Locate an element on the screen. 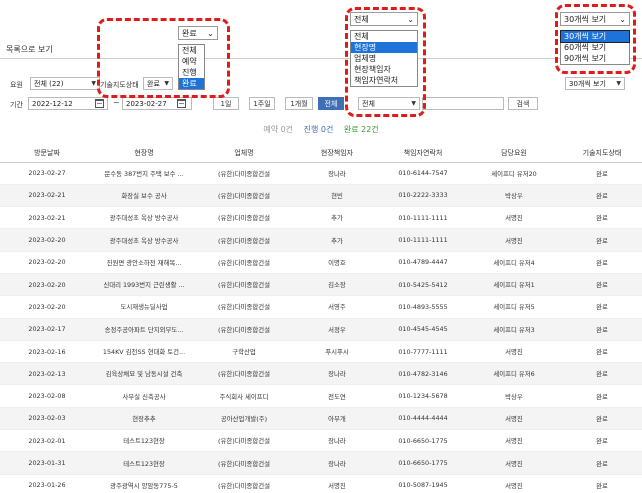  cell-site-manager: 현빈 is located at coordinates (337, 196).